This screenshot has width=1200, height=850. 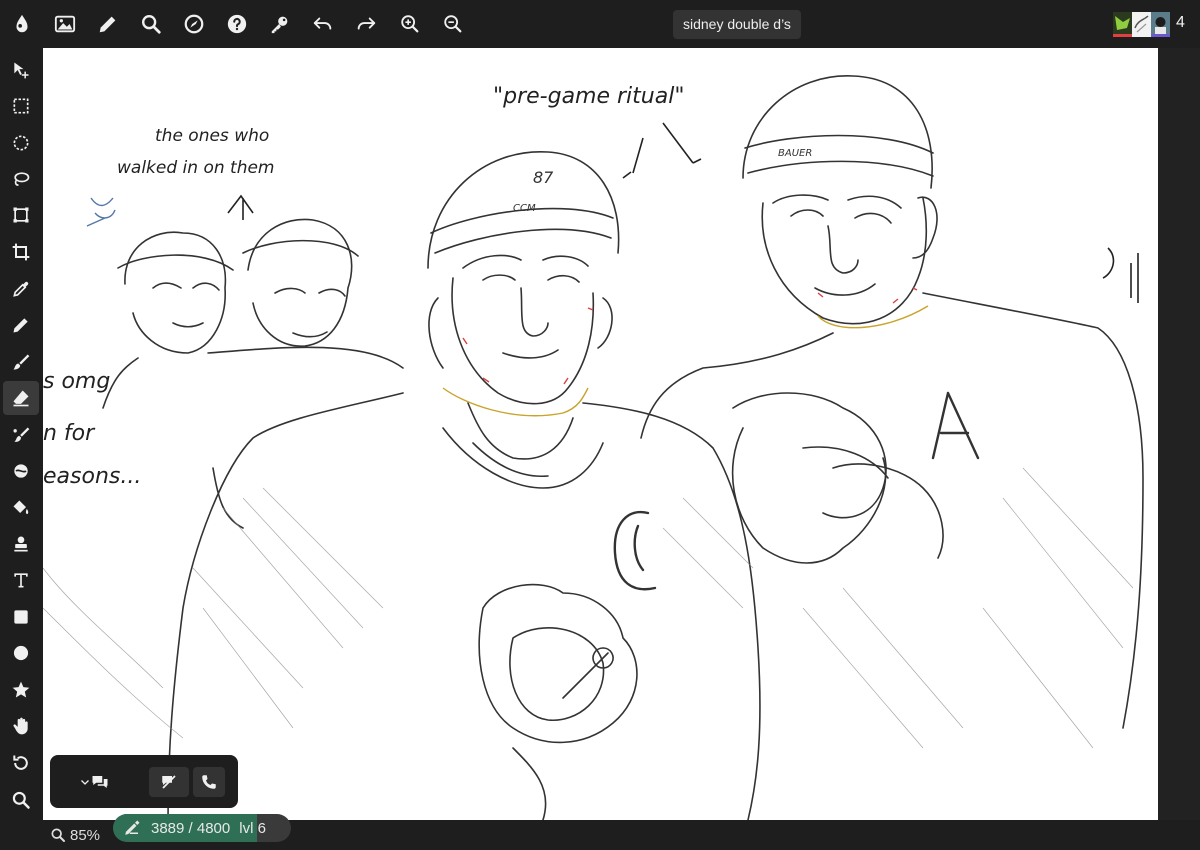 I want to click on zoom-indicator: 85%, so click(x=75, y=835).